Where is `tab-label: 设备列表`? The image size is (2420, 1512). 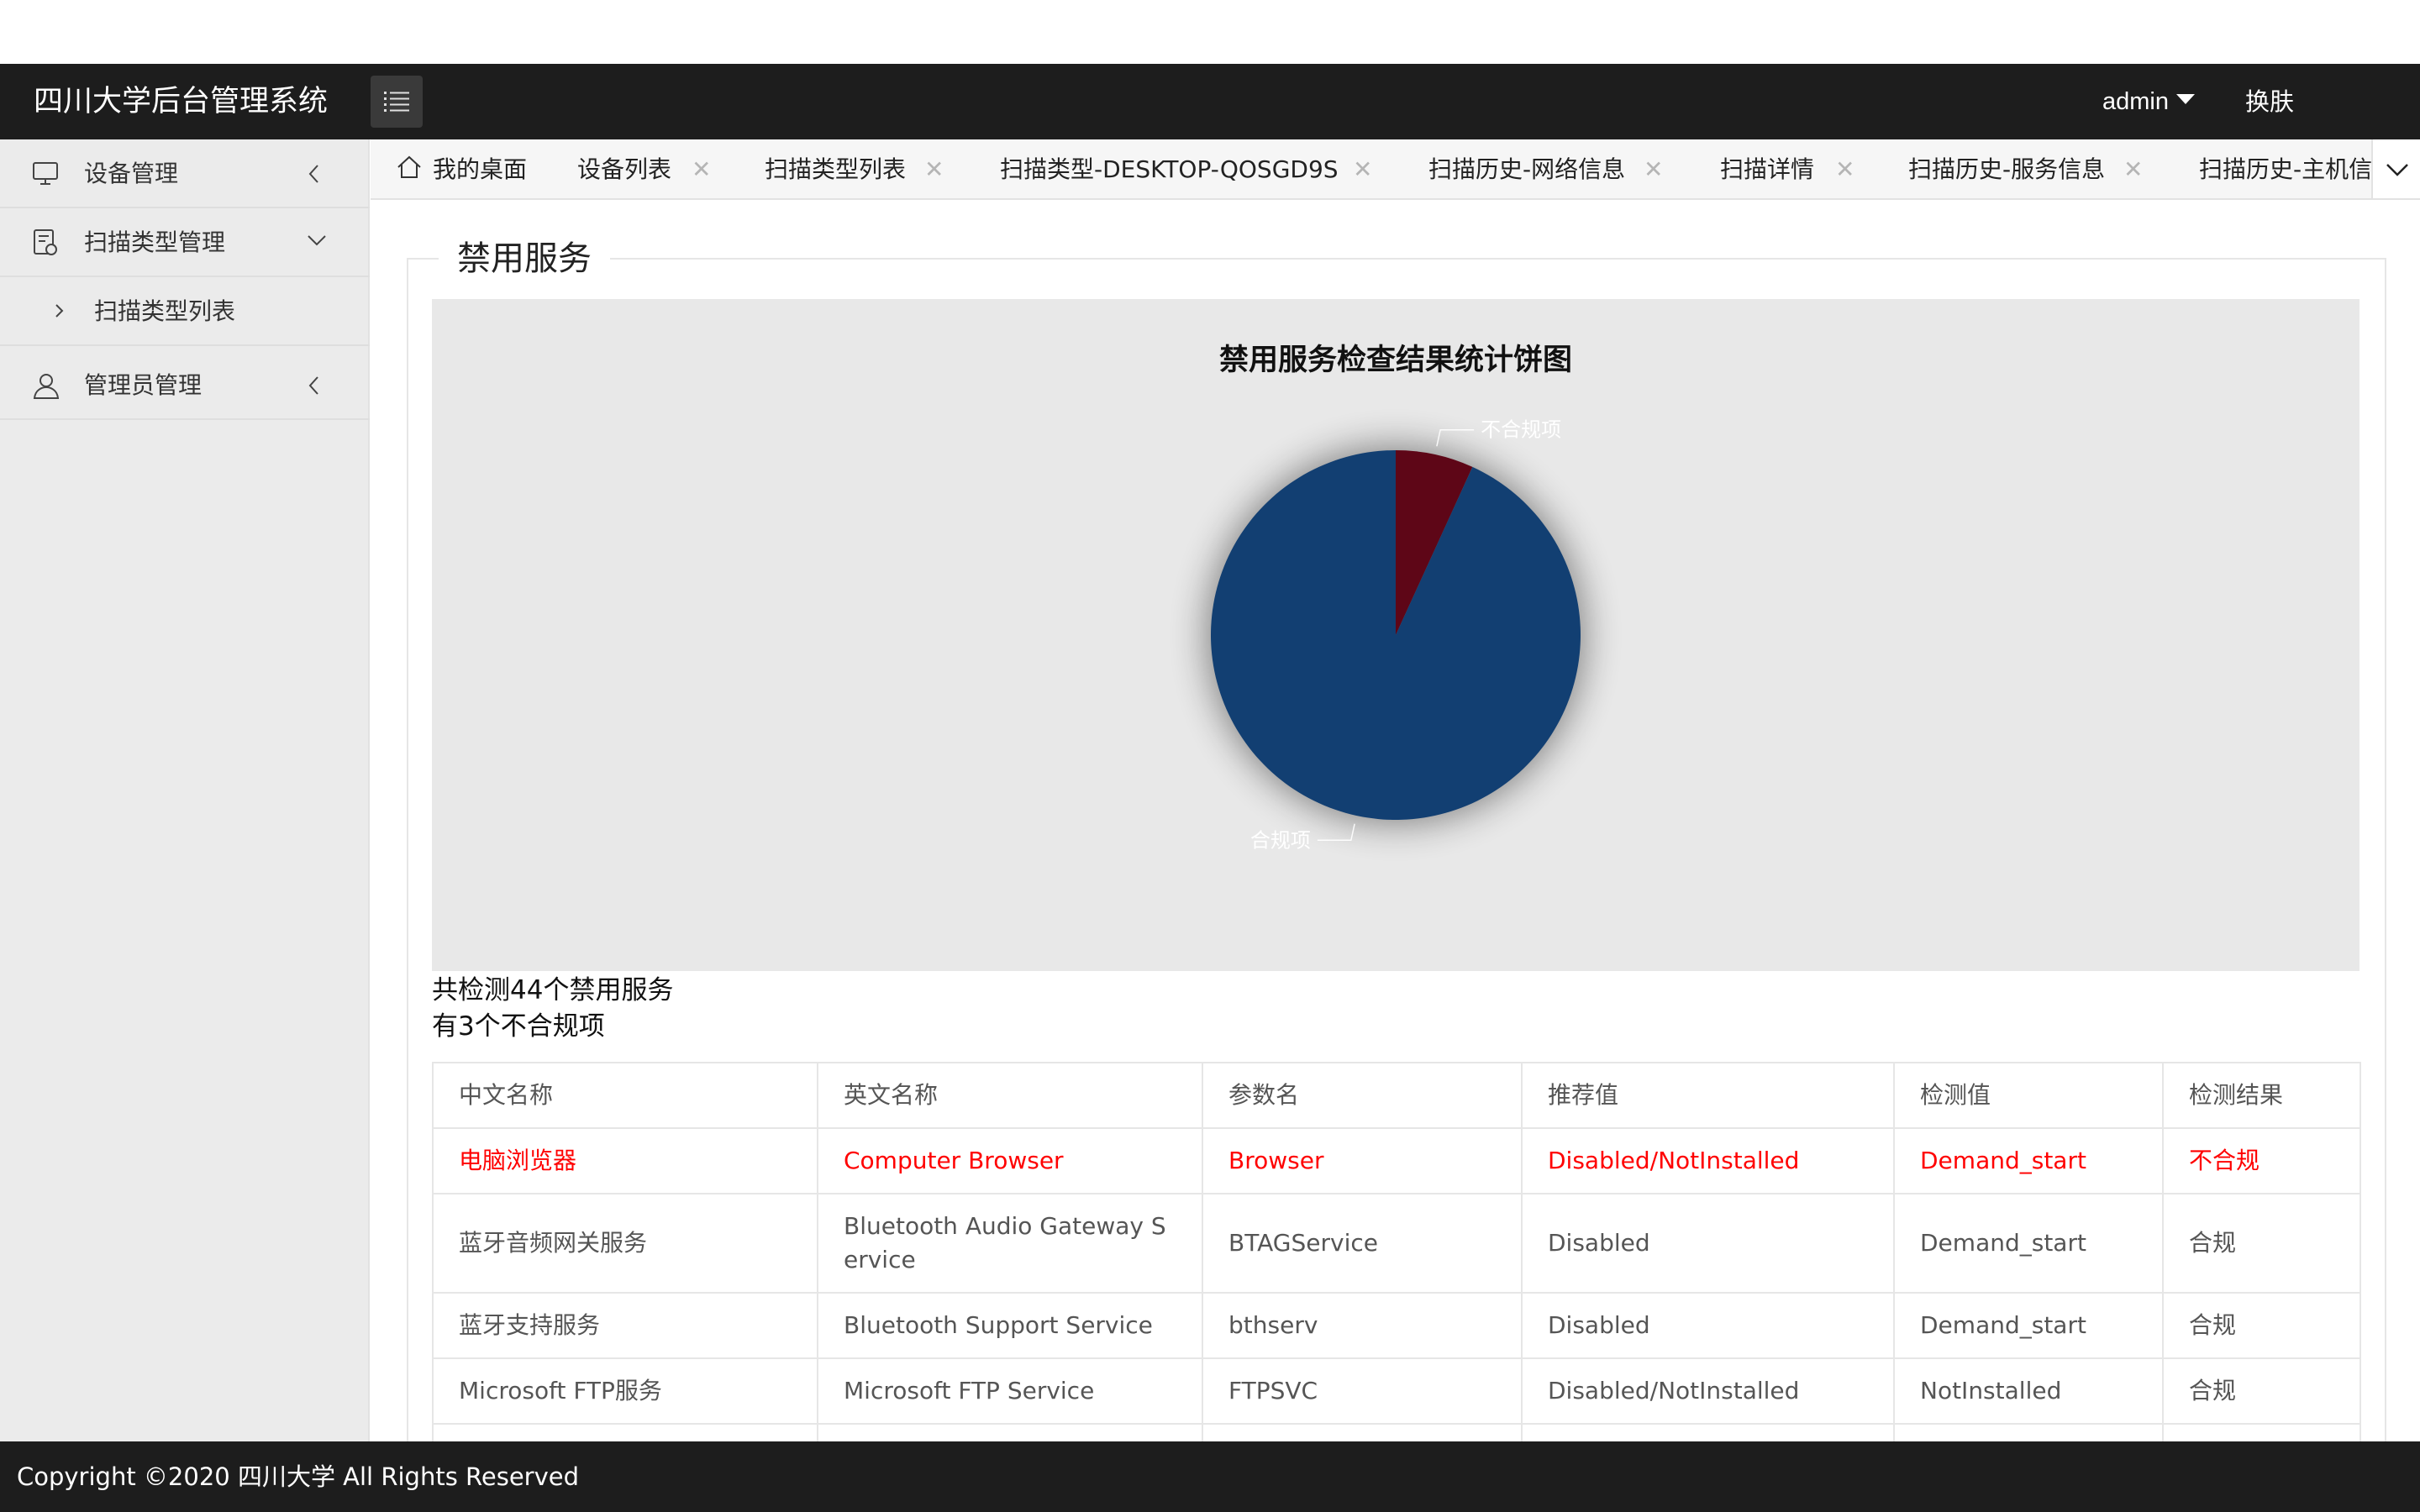
tab-label: 设备列表 is located at coordinates (624, 169).